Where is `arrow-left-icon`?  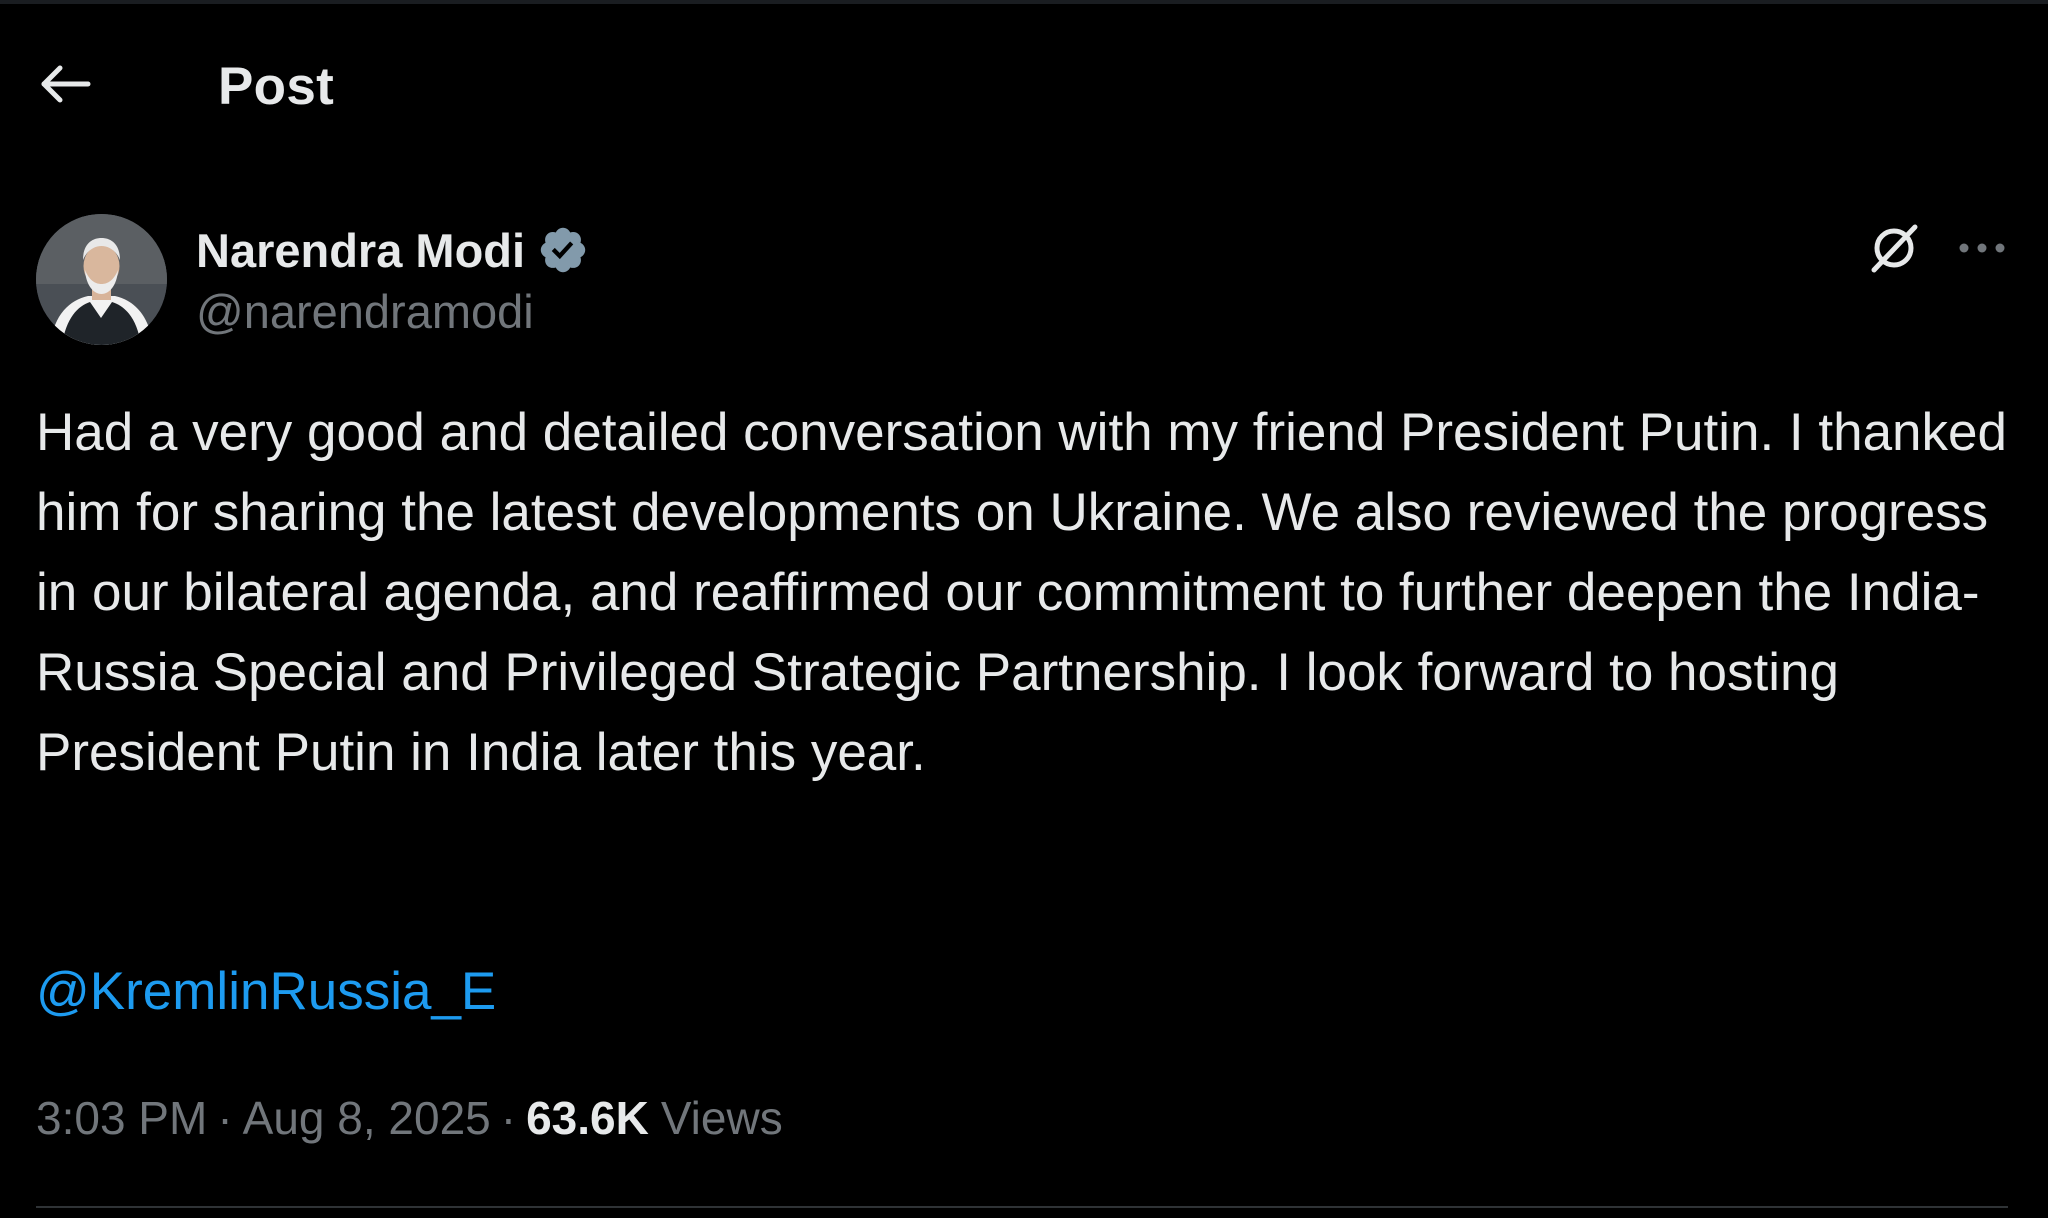
arrow-left-icon is located at coordinates (66, 86).